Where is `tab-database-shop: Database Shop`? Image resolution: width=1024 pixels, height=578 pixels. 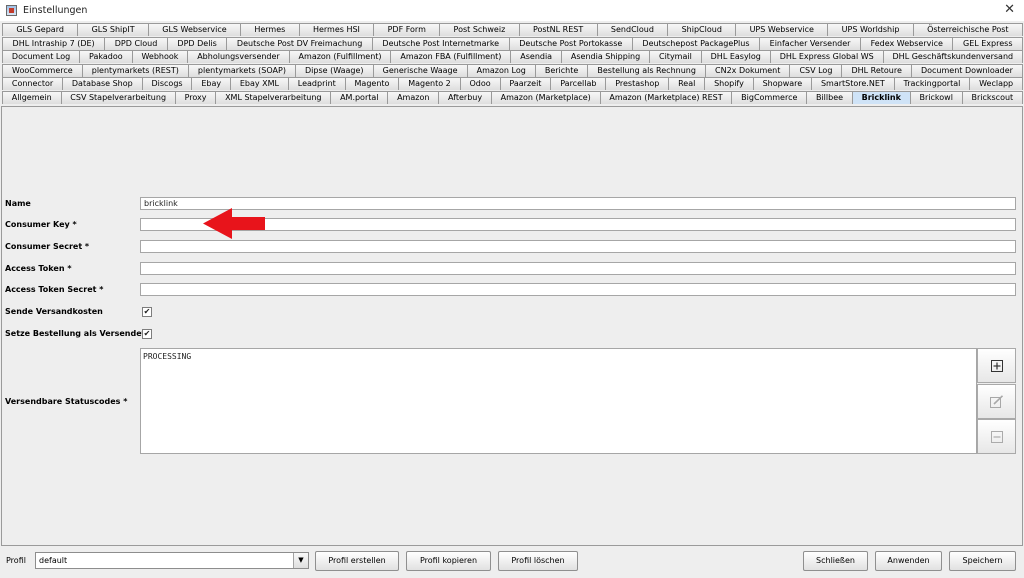 tab-database-shop: Database Shop is located at coordinates (102, 83).